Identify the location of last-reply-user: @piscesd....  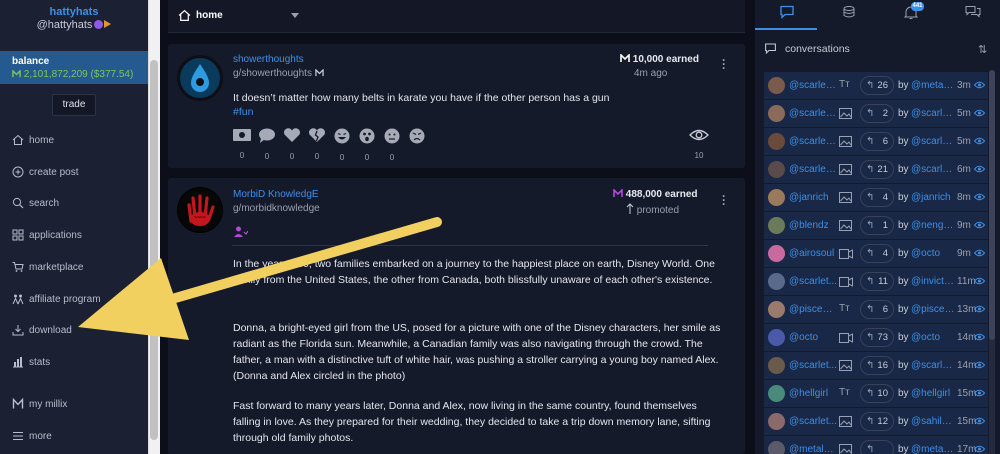
(933, 309).